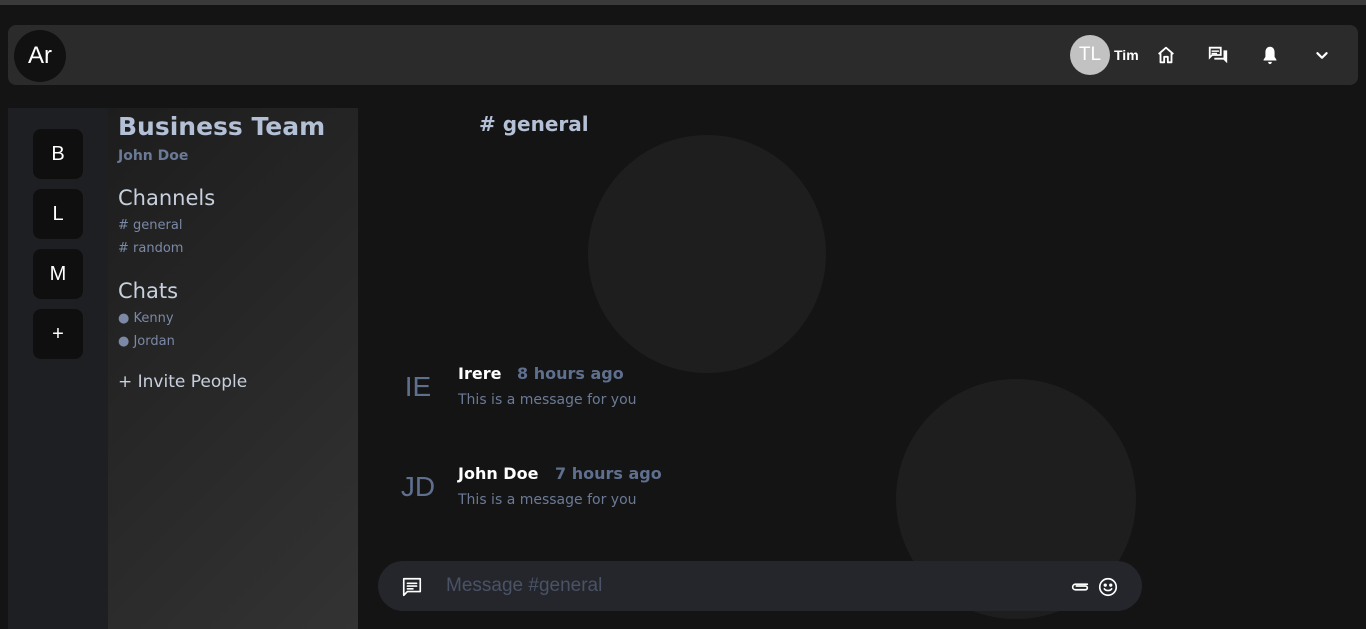  I want to click on message-input, so click(746, 586).